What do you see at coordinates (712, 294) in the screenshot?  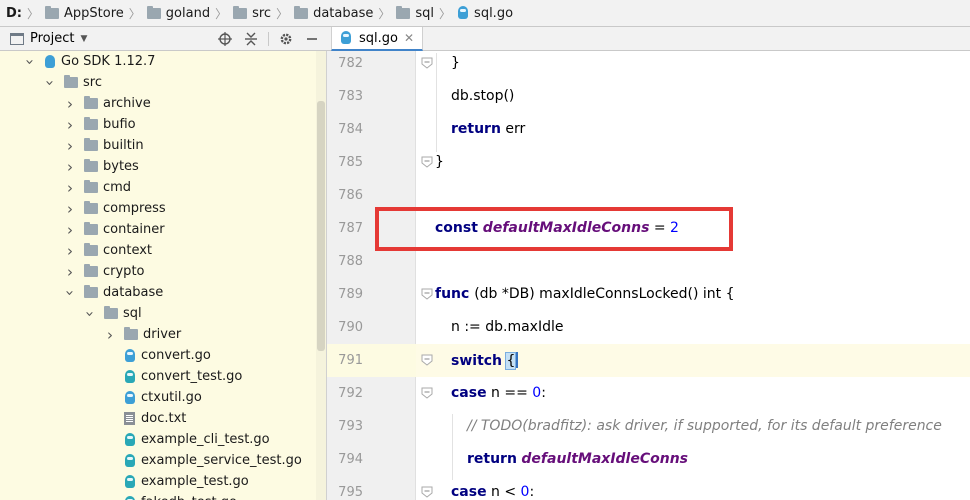 I see `code-token: int` at bounding box center [712, 294].